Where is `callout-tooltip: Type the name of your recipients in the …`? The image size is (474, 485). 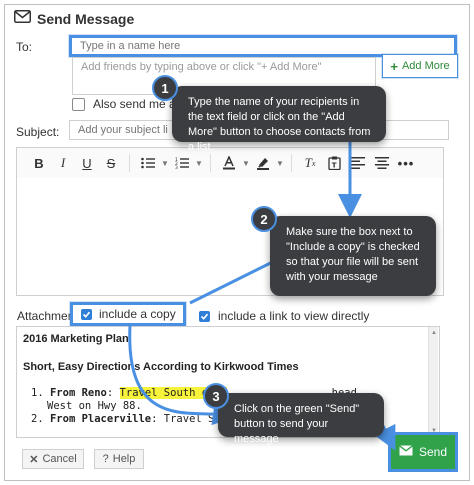 callout-tooltip: Type the name of your recipients in the … is located at coordinates (279, 119).